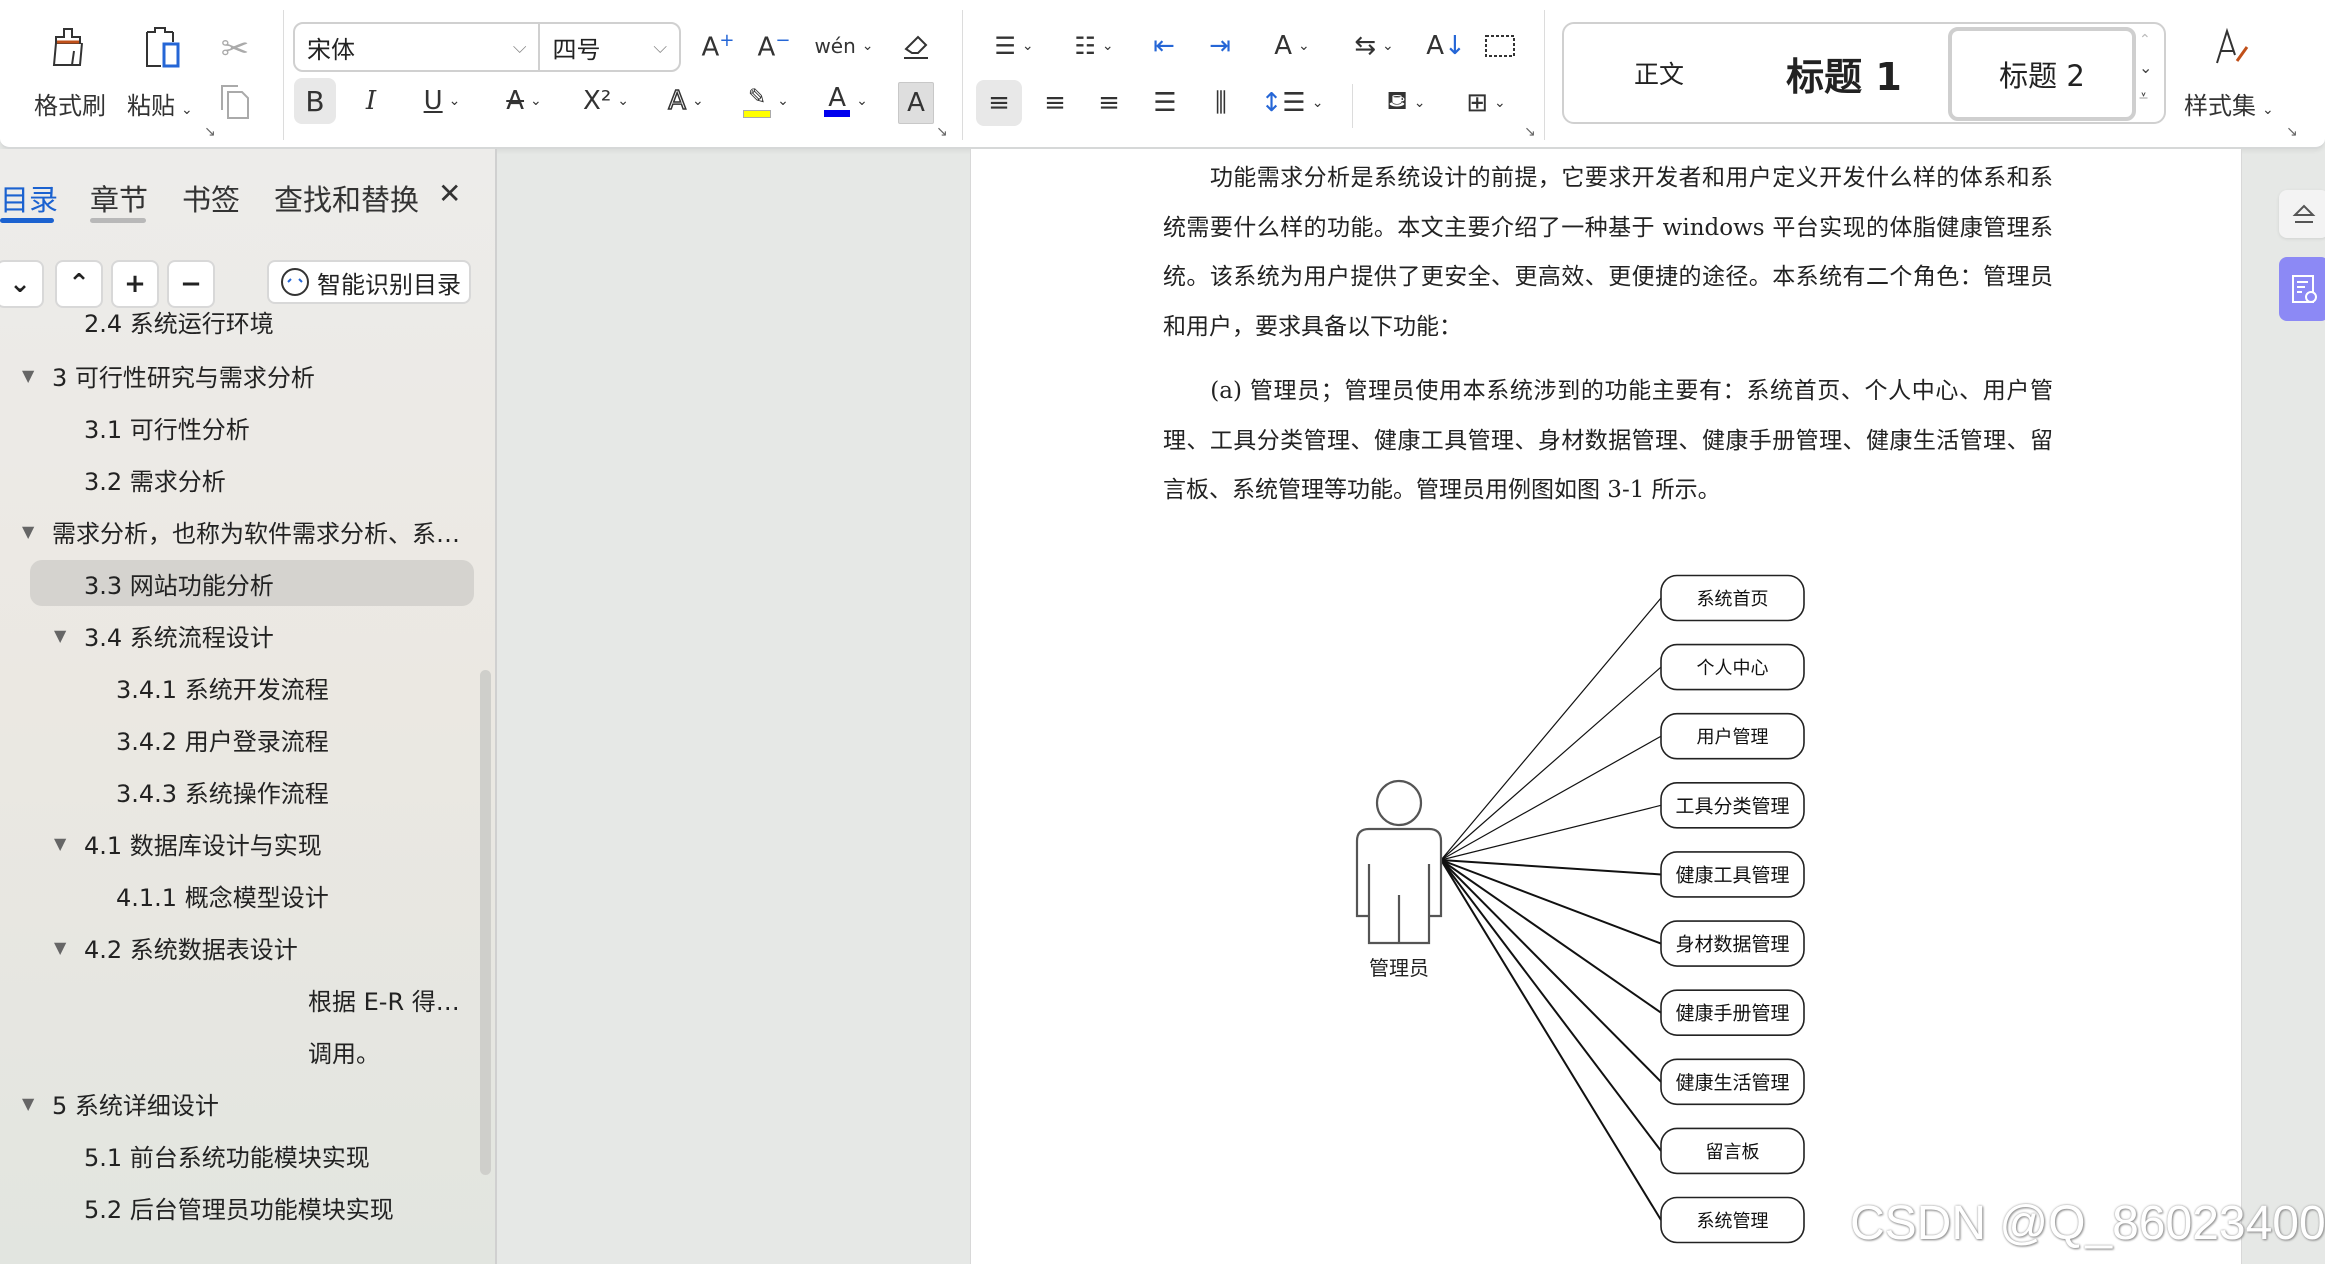 The height and width of the screenshot is (1264, 2325). Describe the element at coordinates (235, 49) in the screenshot. I see `cut-button: ✂` at that location.